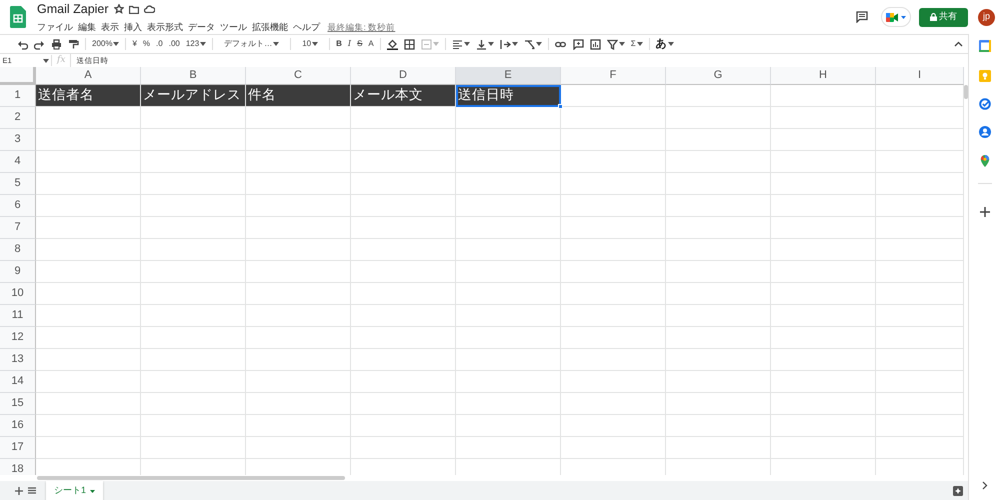 The width and height of the screenshot is (1000, 500). Describe the element at coordinates (18, 162) in the screenshot. I see `row-header: 4` at that location.